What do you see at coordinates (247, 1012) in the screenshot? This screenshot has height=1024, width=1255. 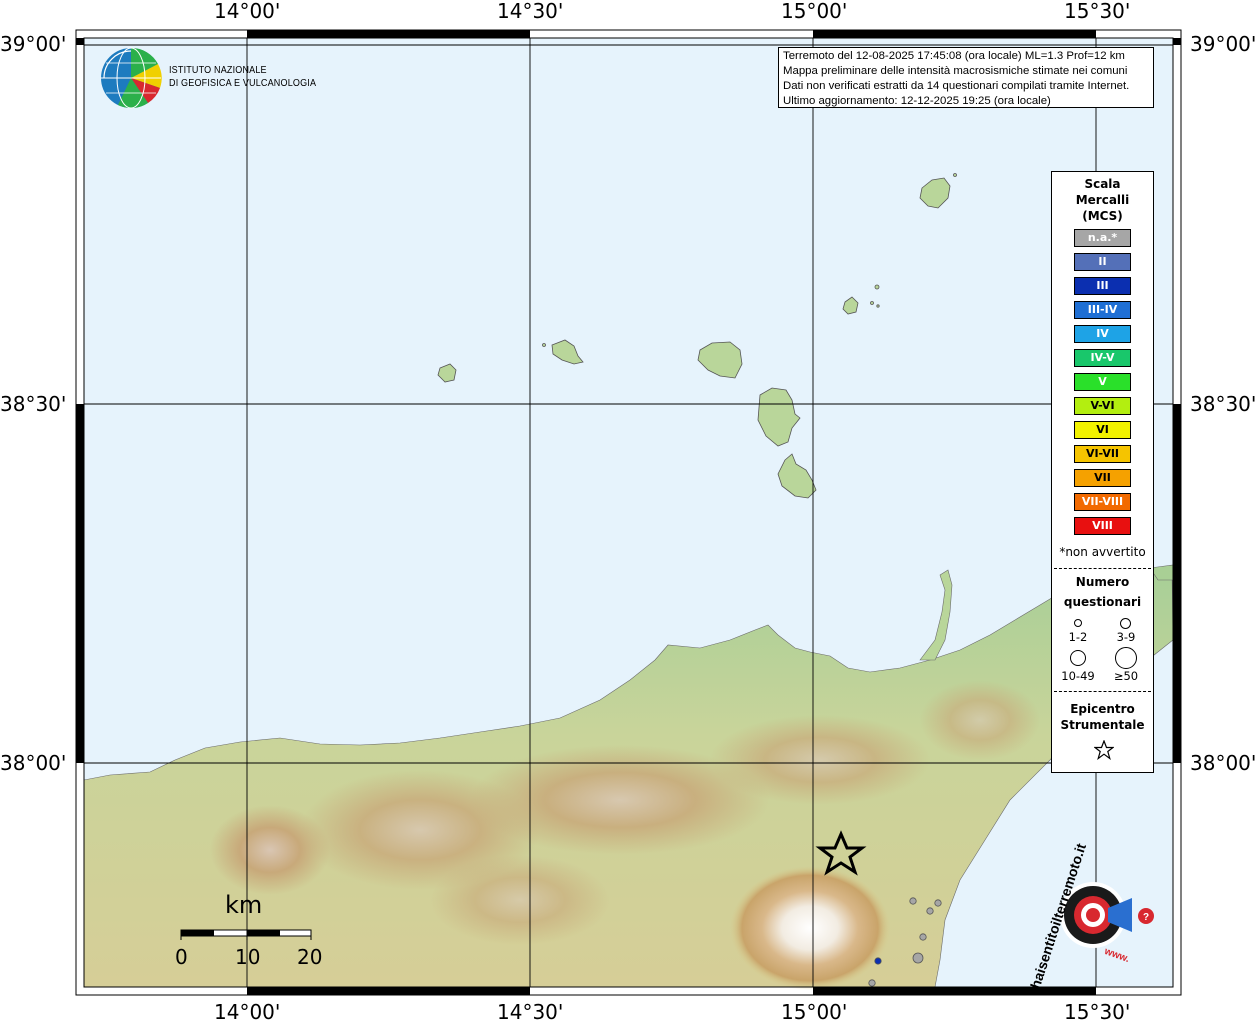 I see `lon-label-bottom: 14°00'` at bounding box center [247, 1012].